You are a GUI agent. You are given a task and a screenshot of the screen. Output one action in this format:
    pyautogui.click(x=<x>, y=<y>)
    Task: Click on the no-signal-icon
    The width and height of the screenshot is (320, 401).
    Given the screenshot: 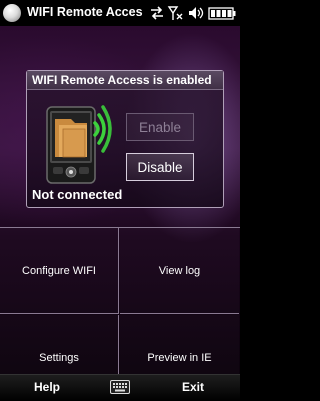 What is the action you would take?
    pyautogui.click(x=175, y=13)
    